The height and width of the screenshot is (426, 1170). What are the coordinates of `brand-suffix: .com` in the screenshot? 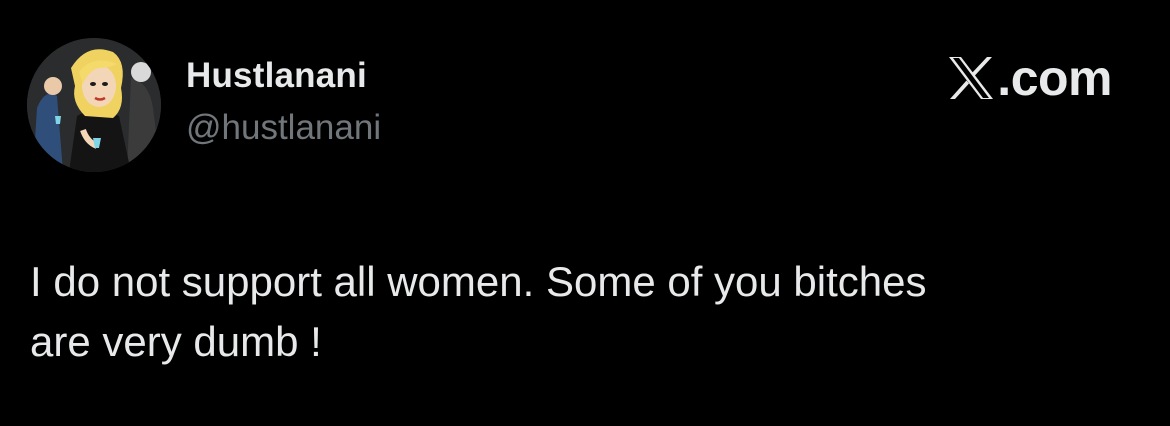 It's located at (1054, 78).